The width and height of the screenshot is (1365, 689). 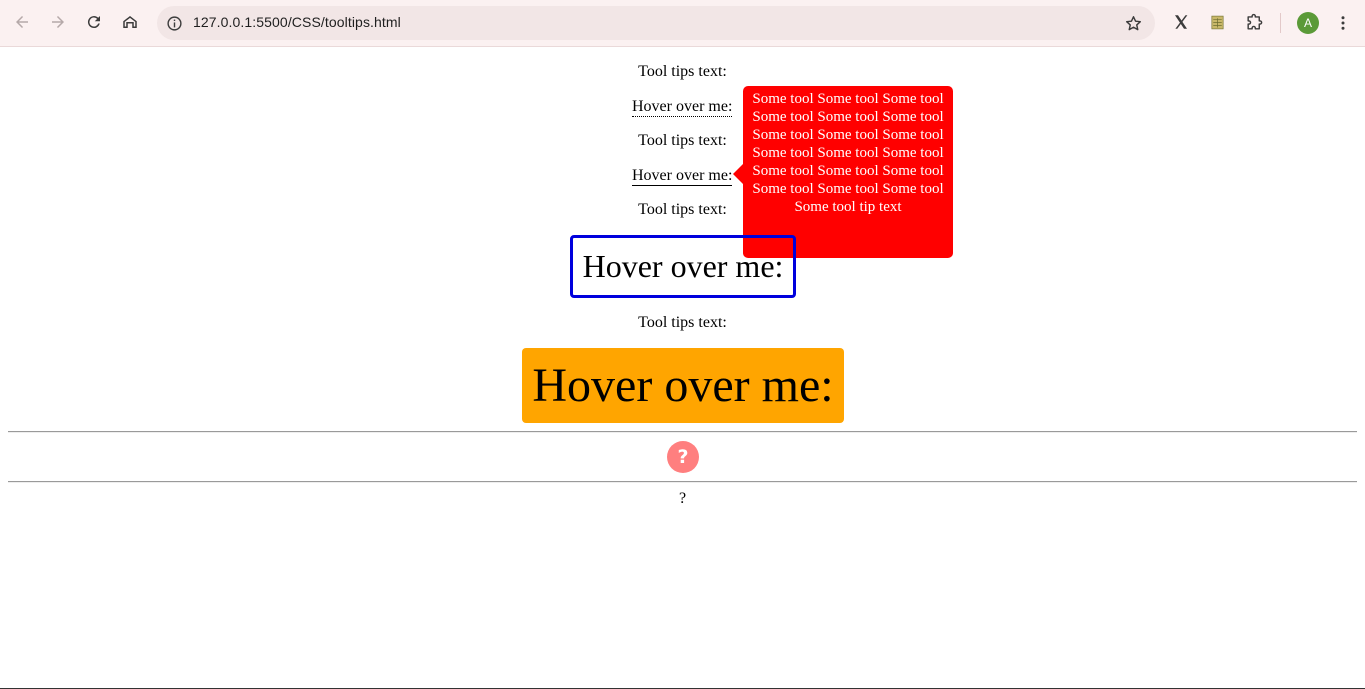 I want to click on tooltip-label-4: Tool tips text:, so click(x=682, y=322).